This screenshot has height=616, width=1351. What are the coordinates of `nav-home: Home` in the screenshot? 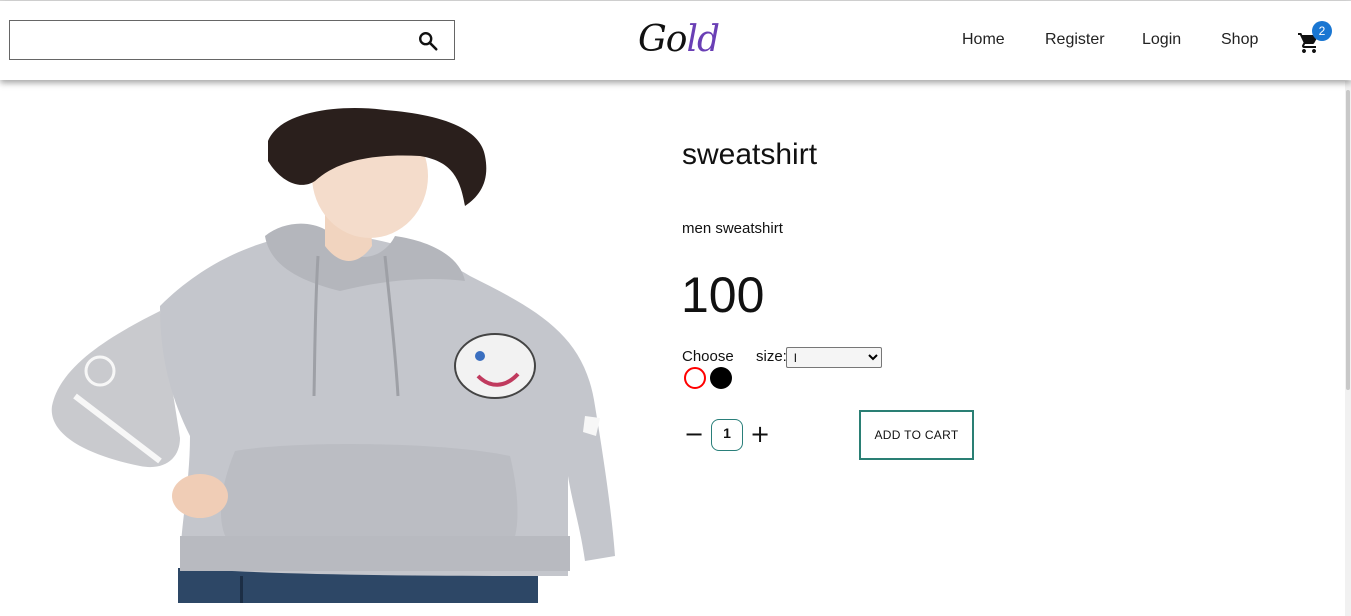 It's located at (983, 40).